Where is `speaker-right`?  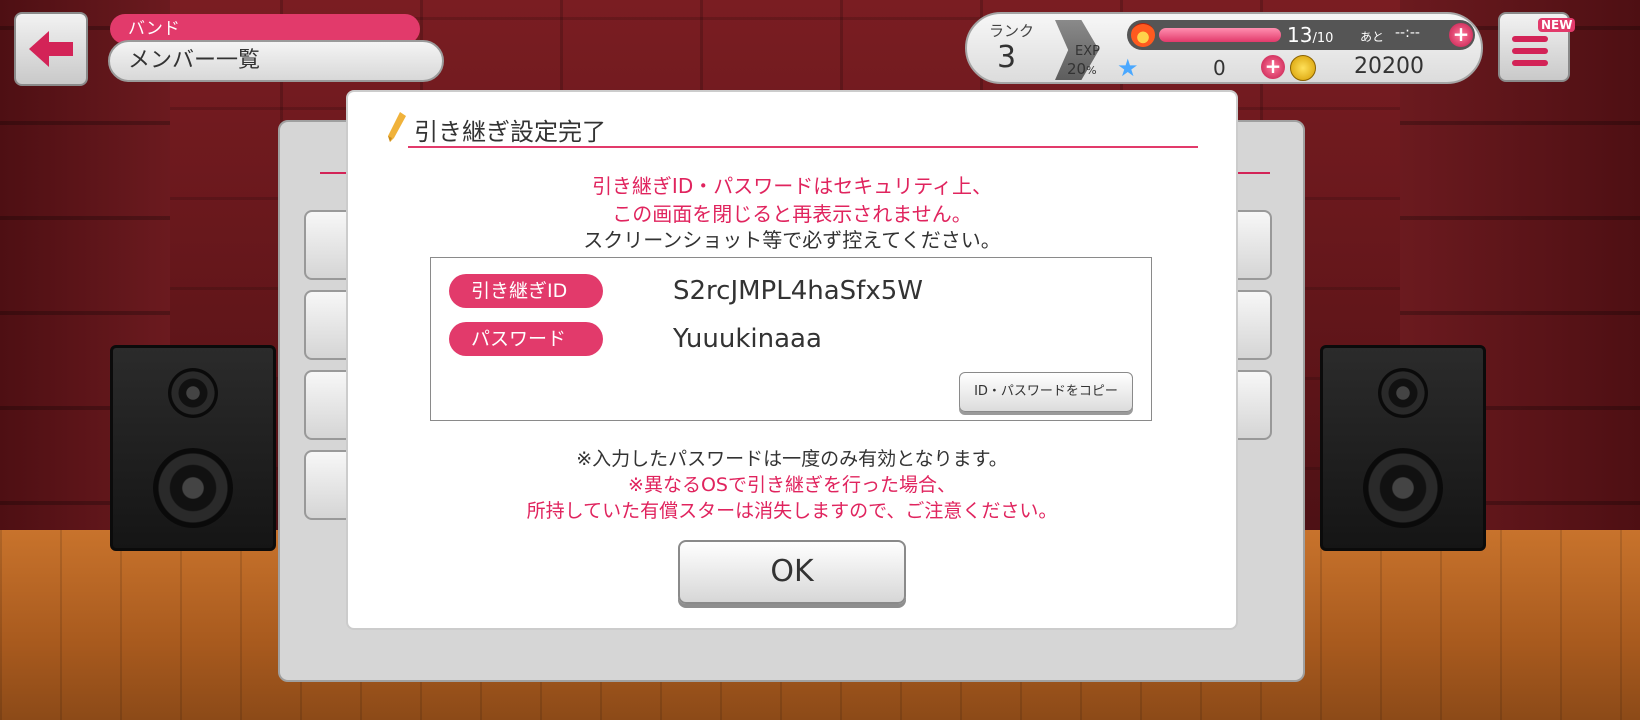
speaker-right is located at coordinates (1403, 448).